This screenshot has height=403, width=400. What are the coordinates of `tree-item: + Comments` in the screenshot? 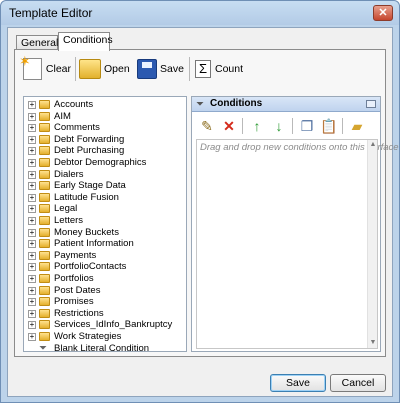 It's located at (104, 128).